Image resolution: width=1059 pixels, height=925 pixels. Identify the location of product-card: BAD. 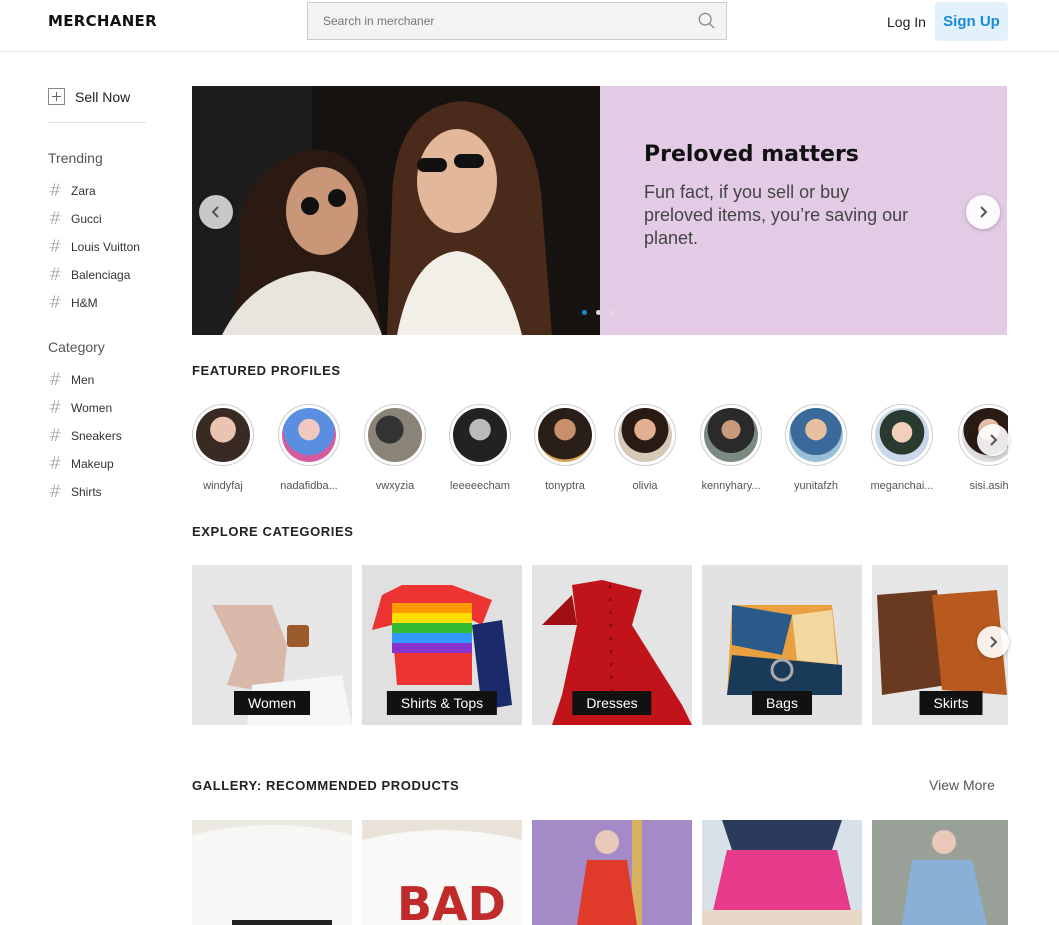
(442, 872).